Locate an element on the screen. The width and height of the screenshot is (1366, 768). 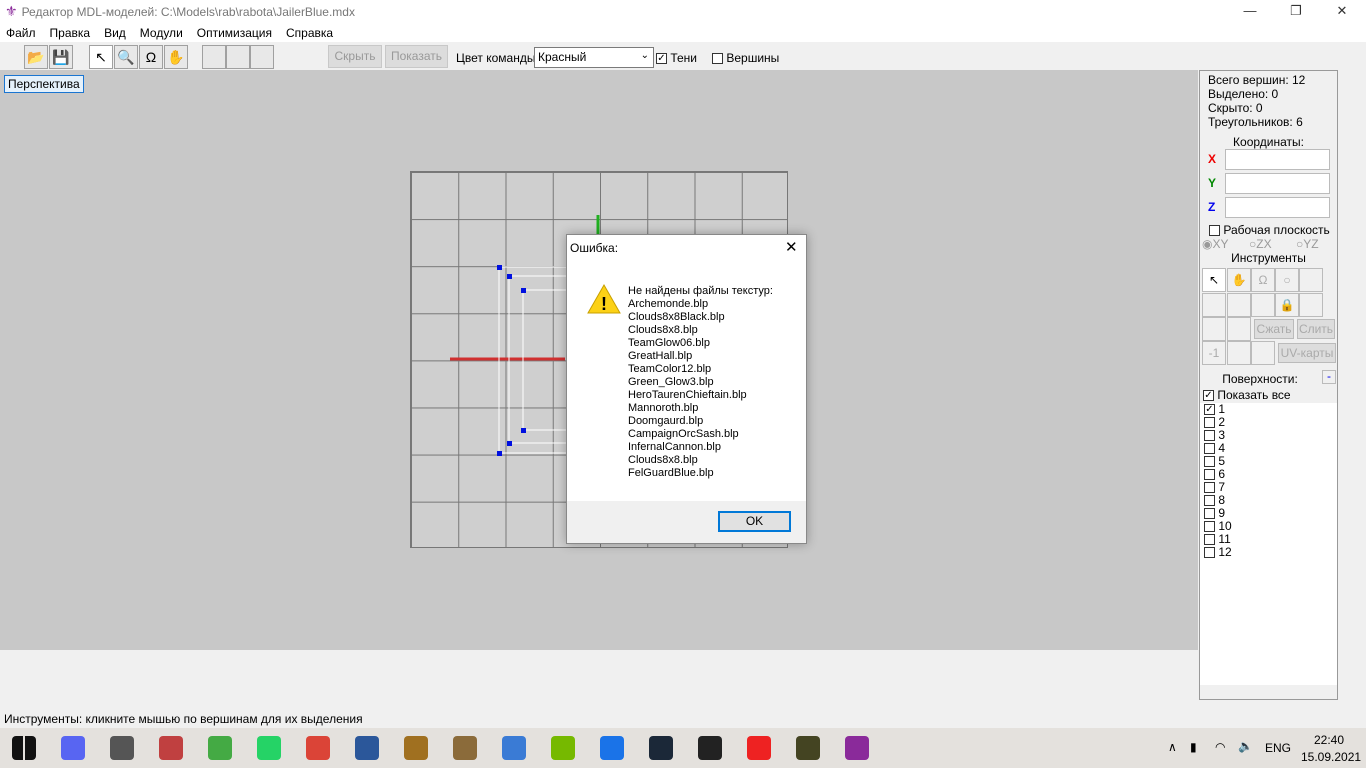
language-indicator: ENG is located at coordinates (1278, 748).